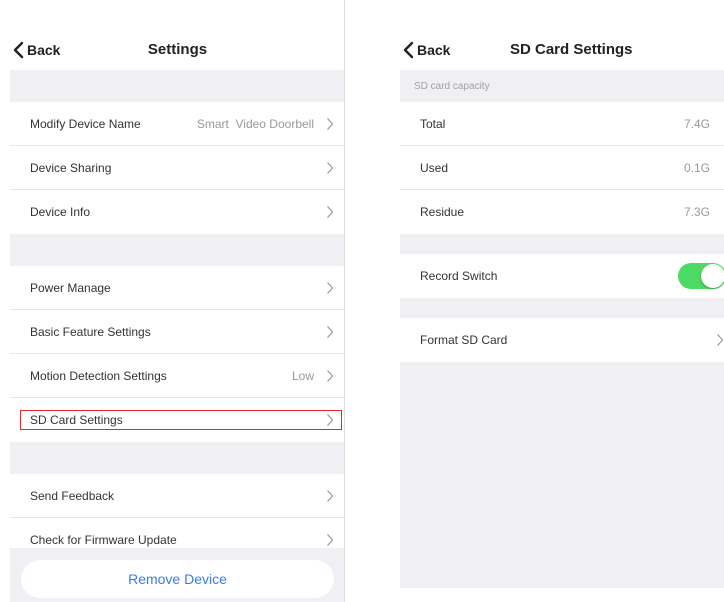 This screenshot has height=602, width=724. Describe the element at coordinates (177, 168) in the screenshot. I see `device-sharing-row: Device Sharing` at that location.